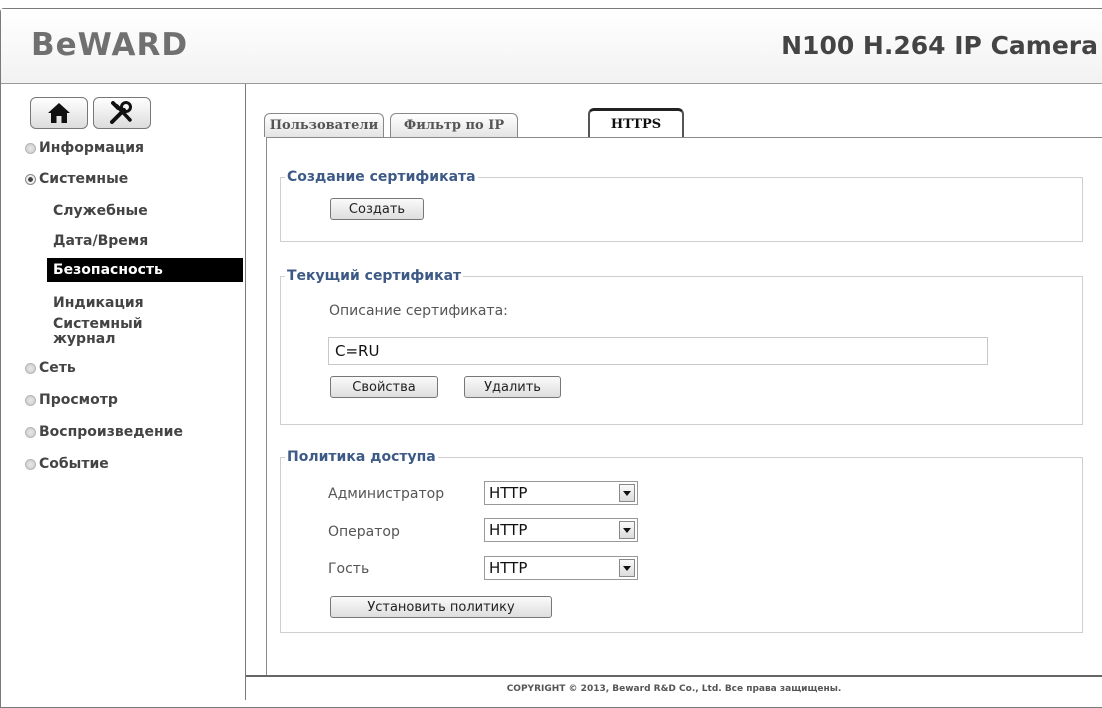 This screenshot has width=1102, height=708. I want to click on settings-button, so click(122, 113).